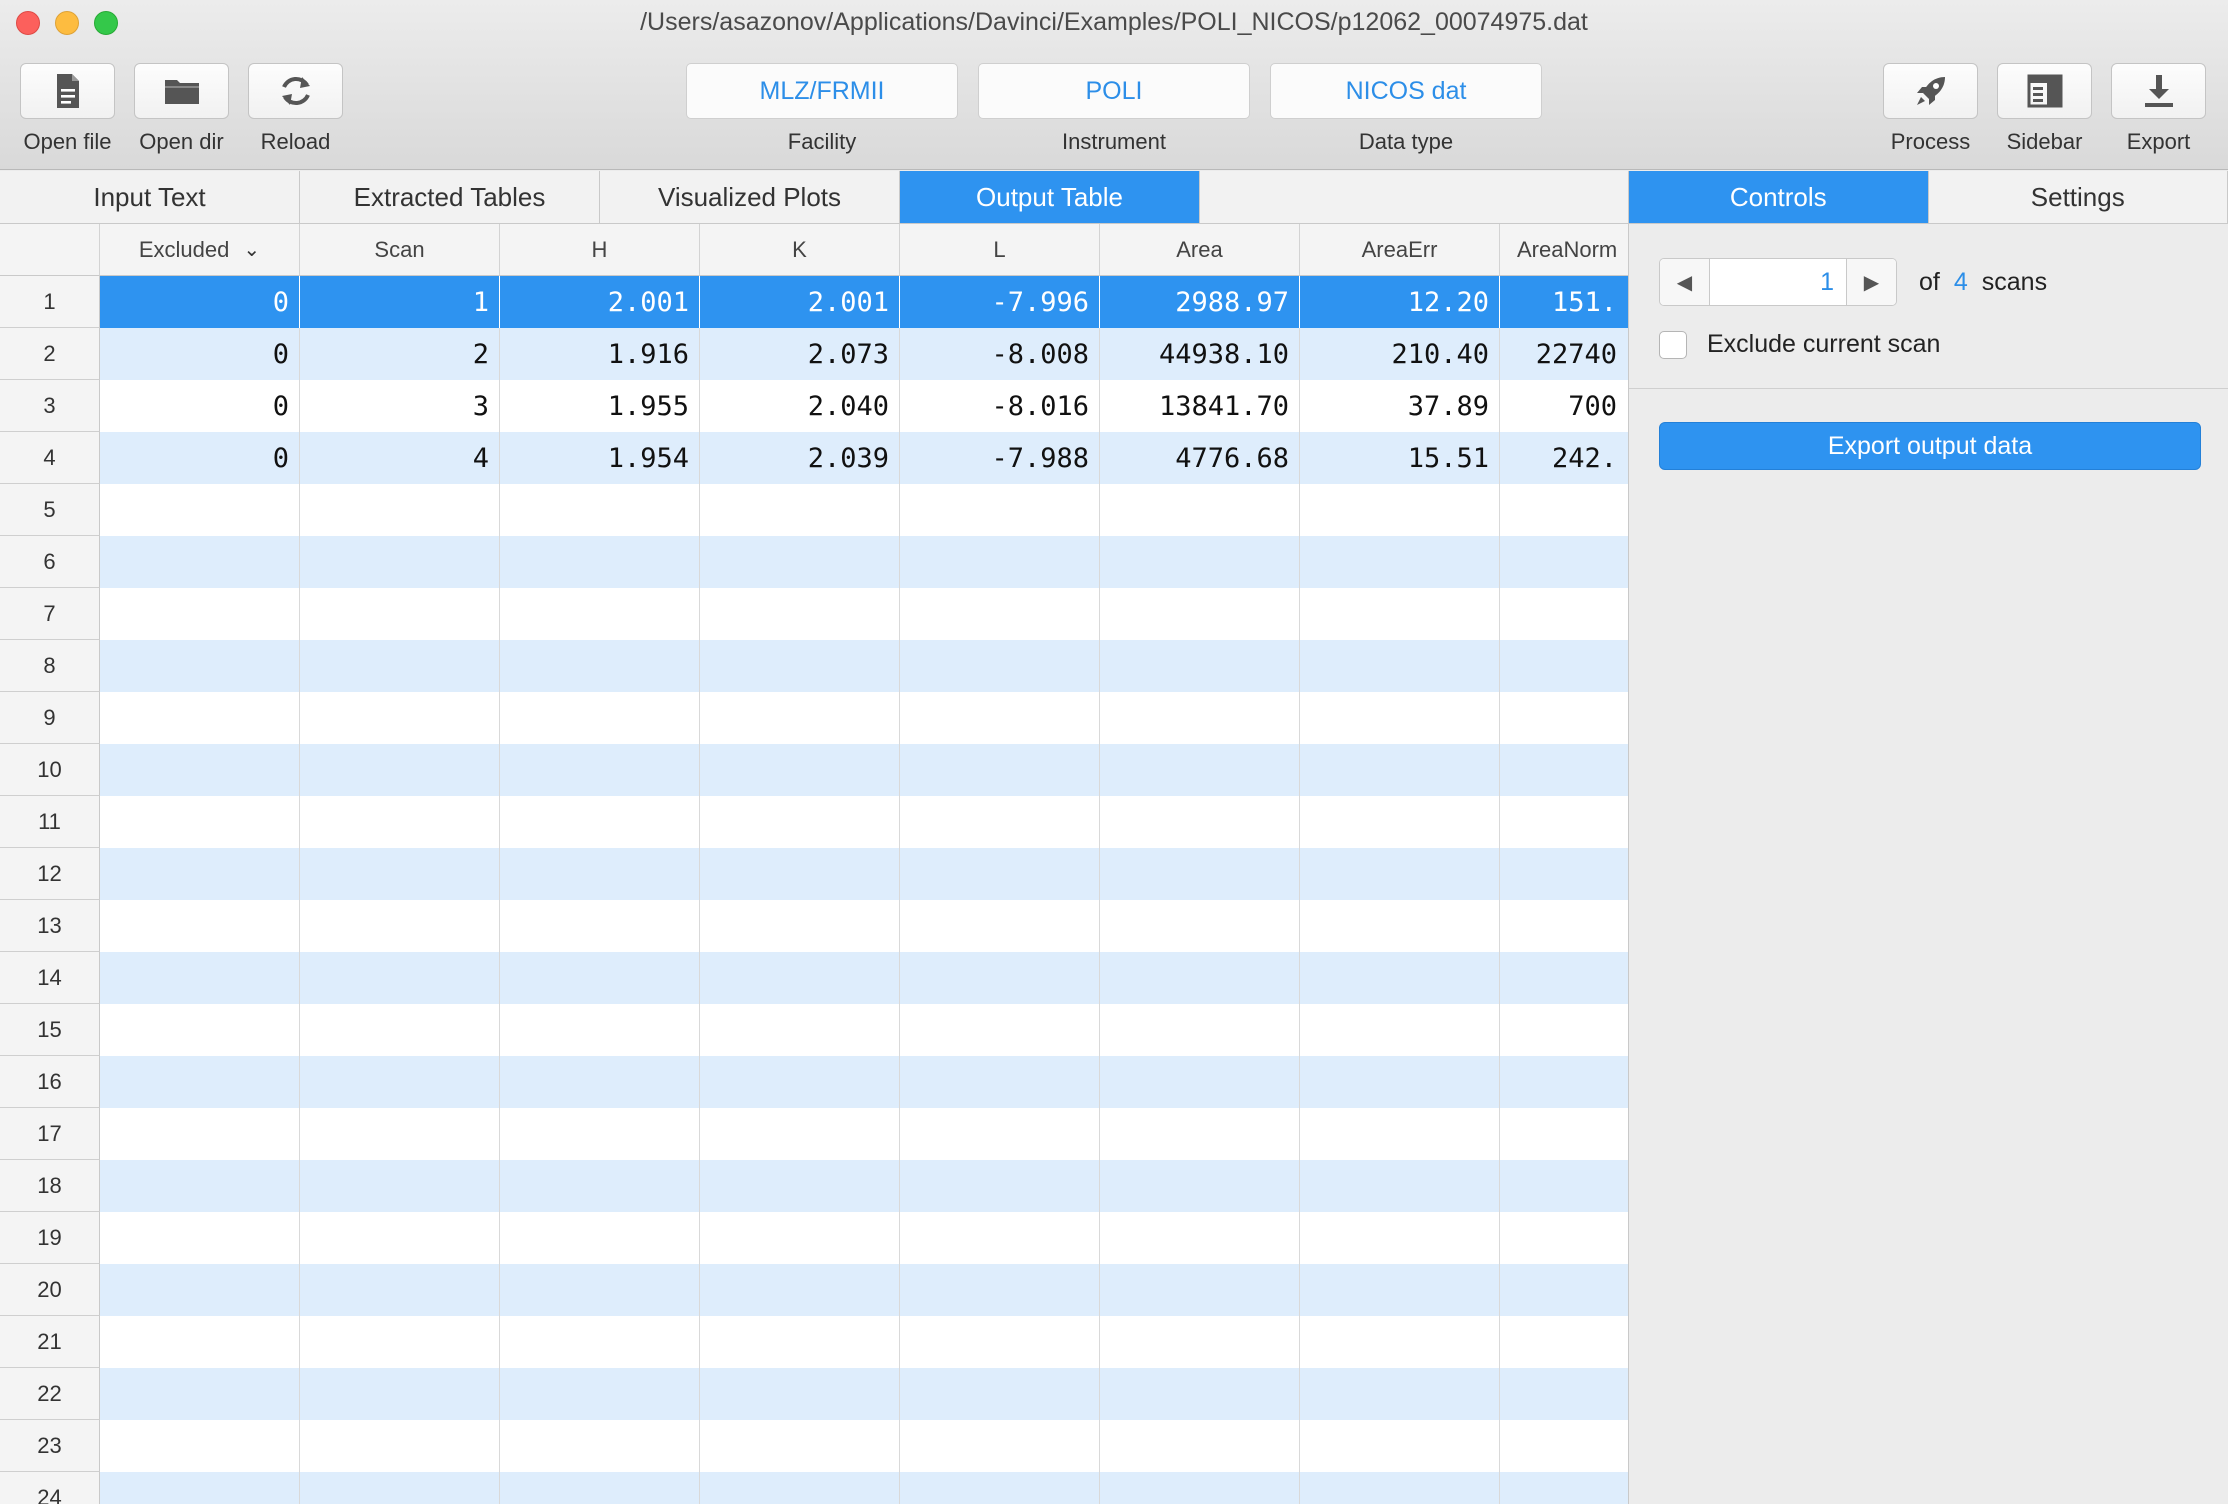 The image size is (2228, 1504). I want to click on row-number: 24, so click(50, 1488).